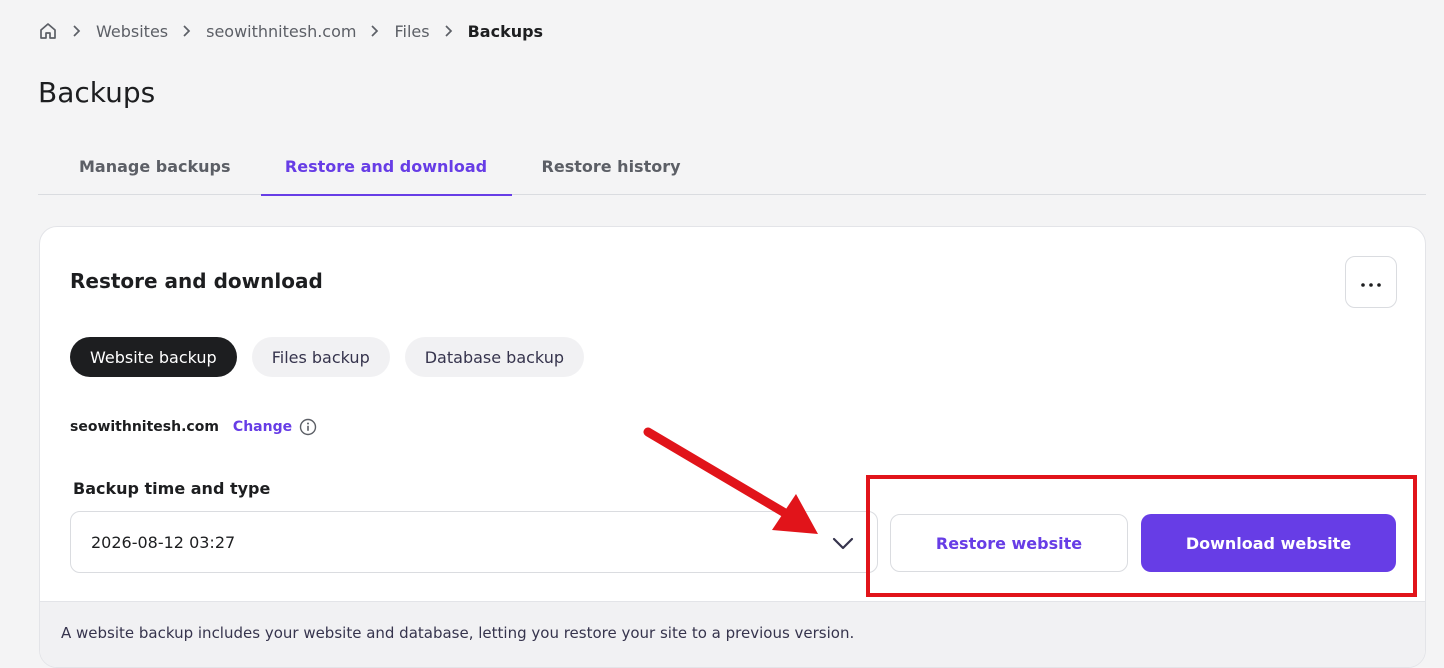 This screenshot has height=668, width=1444. What do you see at coordinates (149, 166) in the screenshot?
I see `tab-manage-backups: Manage backups` at bounding box center [149, 166].